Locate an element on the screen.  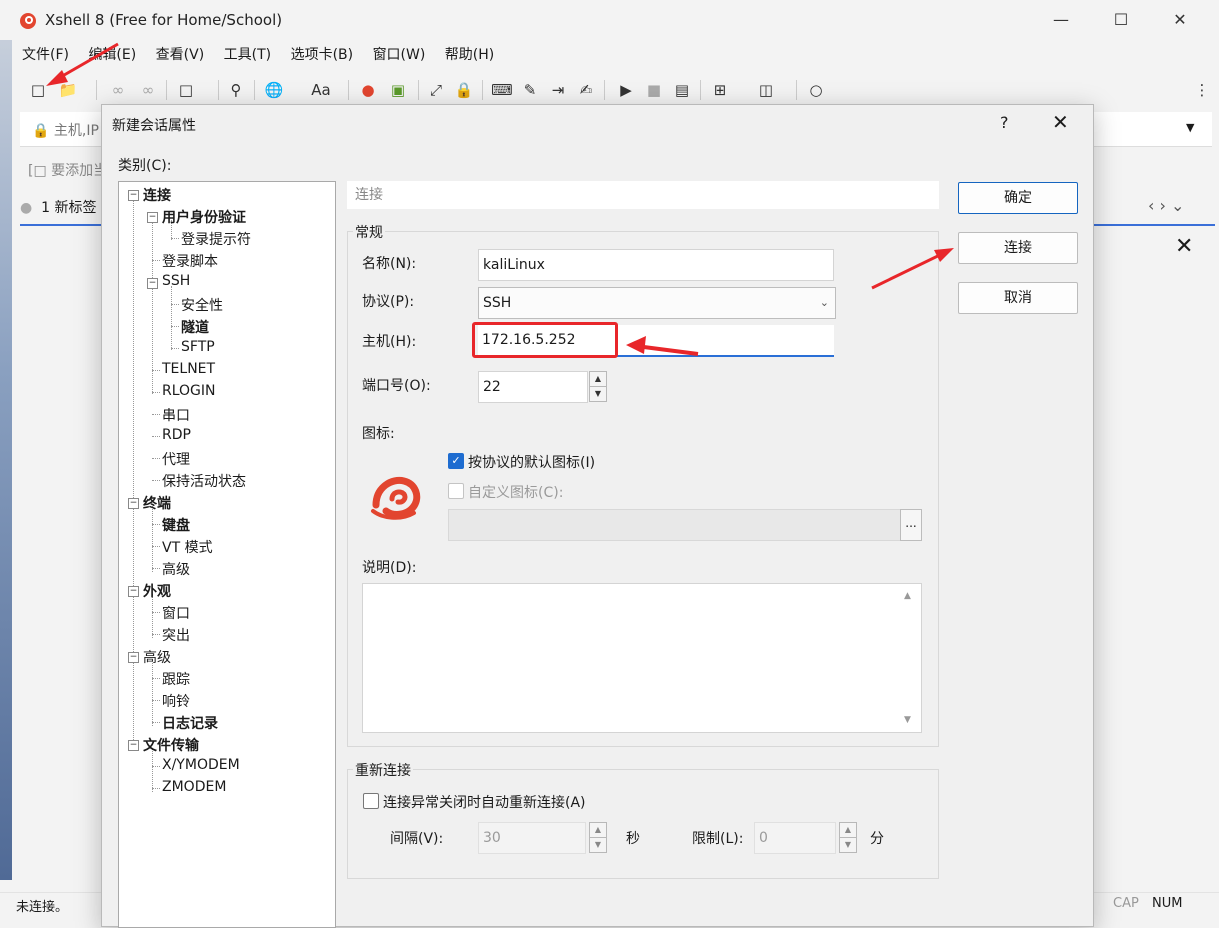
tree-item-advanced: 高级 is located at coordinates (157, 657).